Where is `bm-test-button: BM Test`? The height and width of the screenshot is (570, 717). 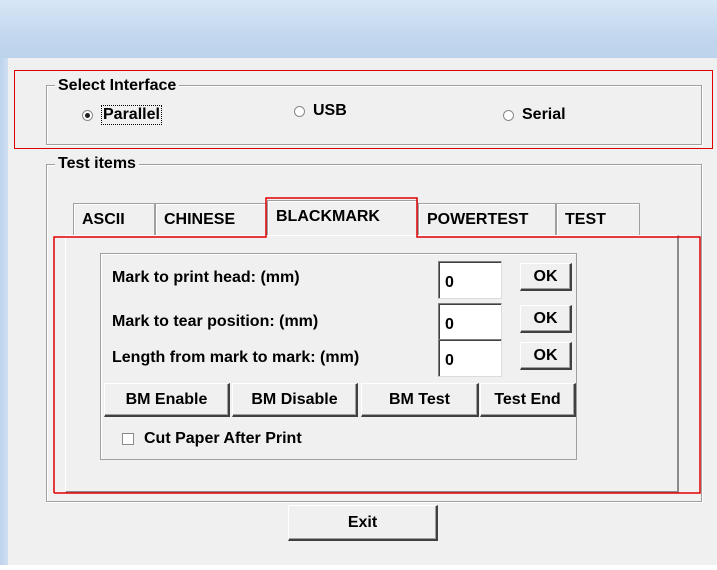 bm-test-button: BM Test is located at coordinates (420, 400).